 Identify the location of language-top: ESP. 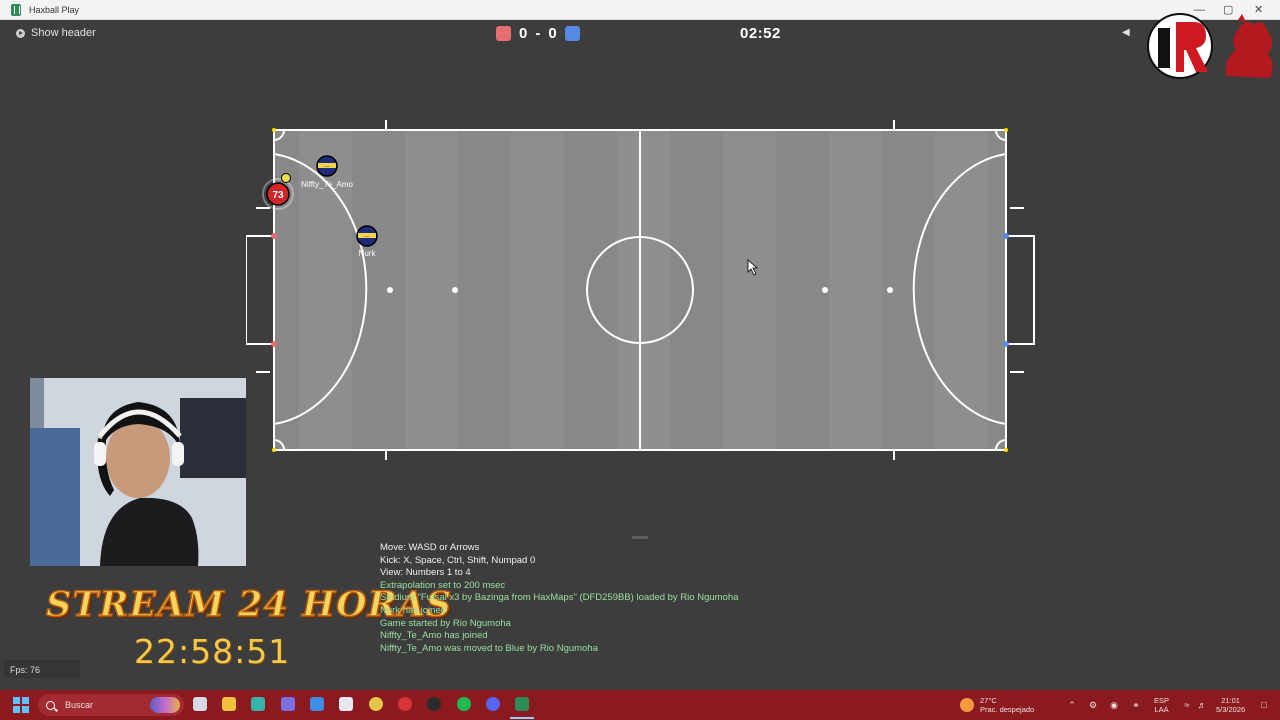
(1162, 700).